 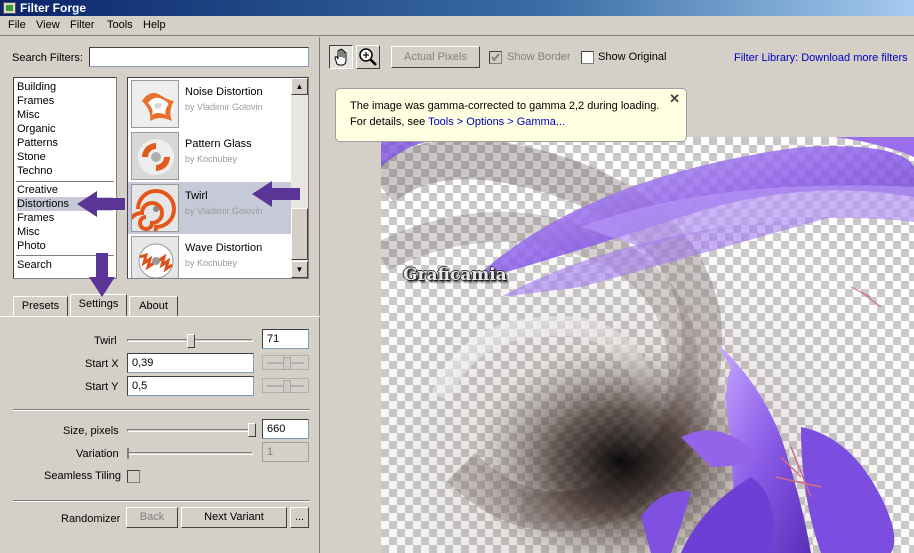 I want to click on next-variant-button: Next Variant, so click(x=234, y=517).